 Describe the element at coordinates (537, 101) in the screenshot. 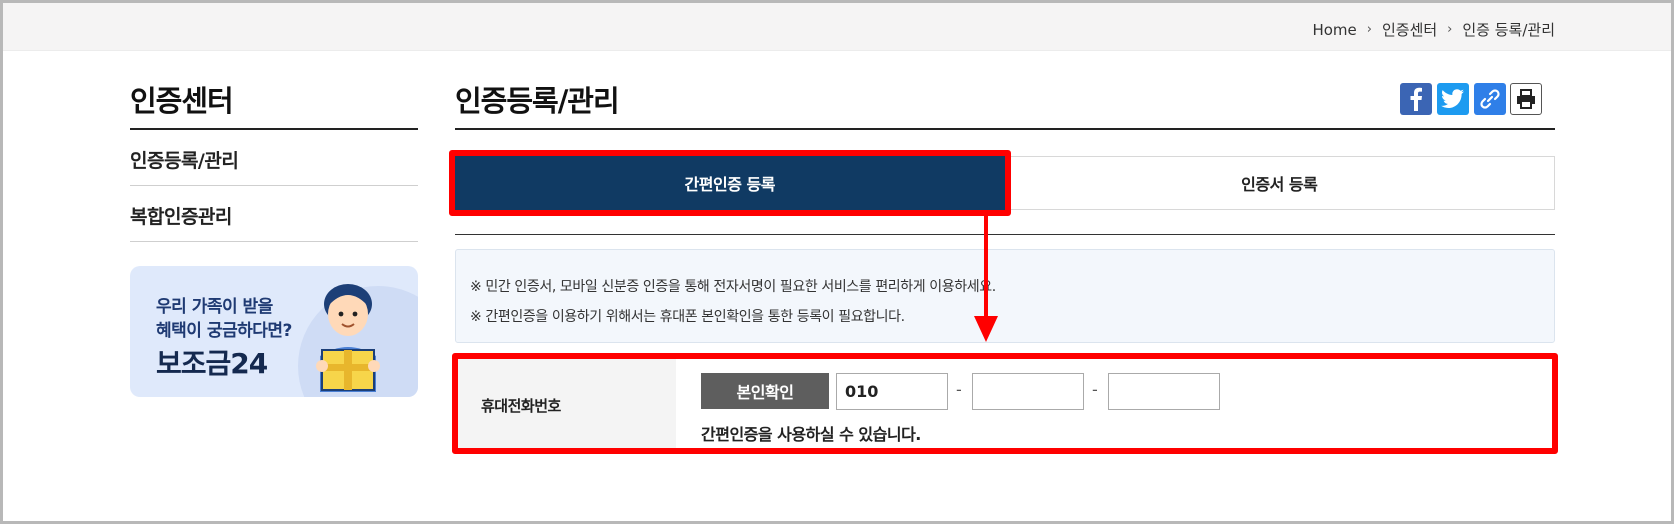

I see `page-title: 인증등록/관리` at that location.